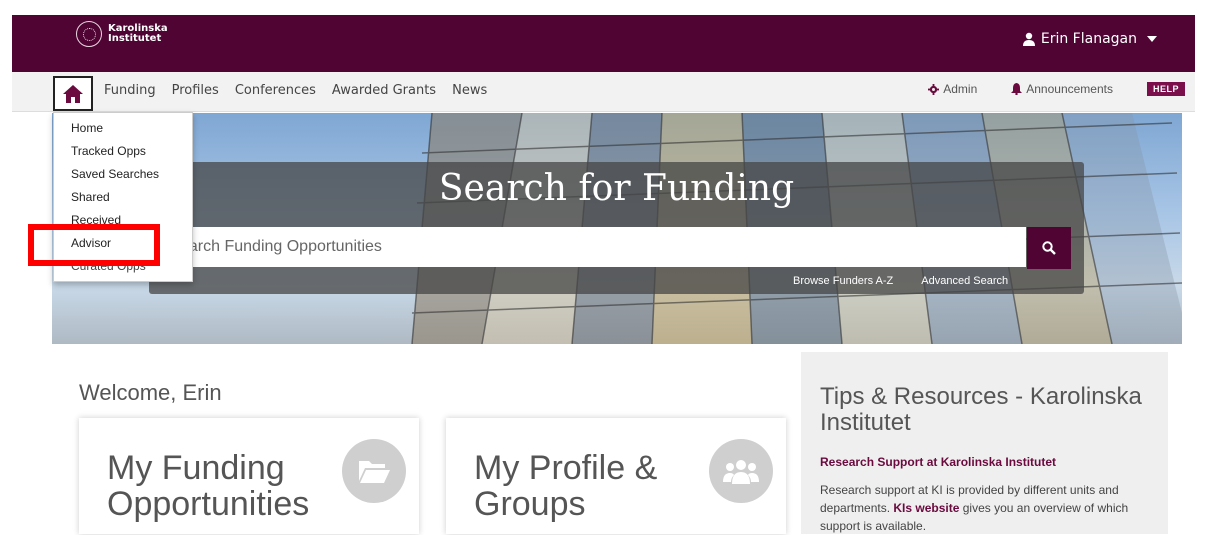  I want to click on nav-funding: Funding, so click(130, 90).